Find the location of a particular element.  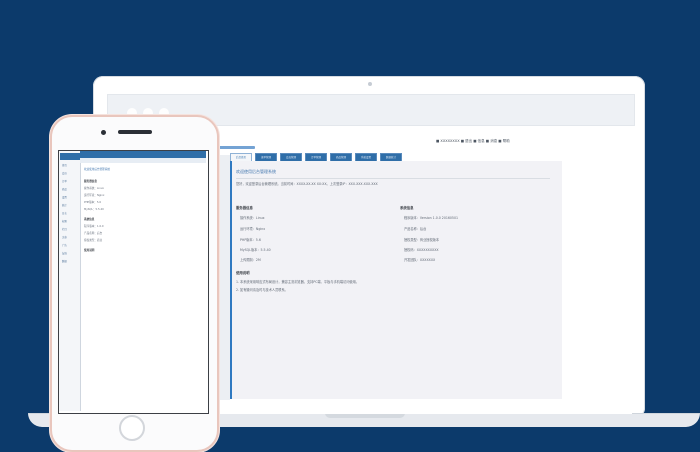

sidebar-item: 商品 is located at coordinates (69, 189).